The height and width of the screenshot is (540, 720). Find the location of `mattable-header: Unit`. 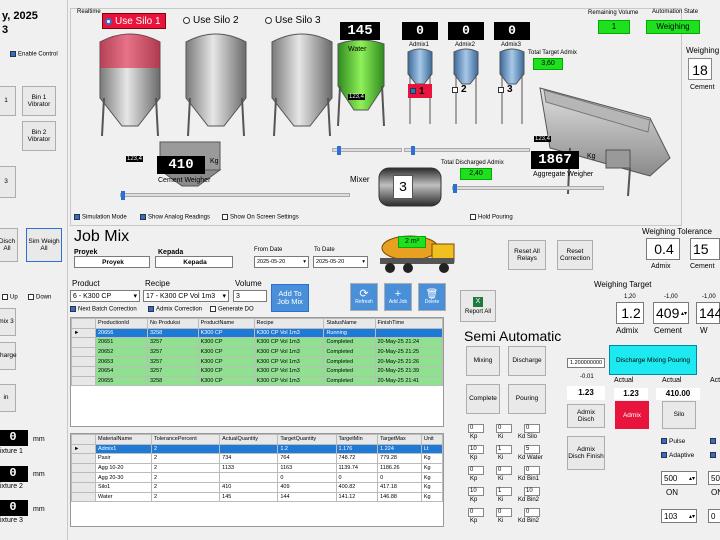

mattable-header: Unit is located at coordinates (431, 439).